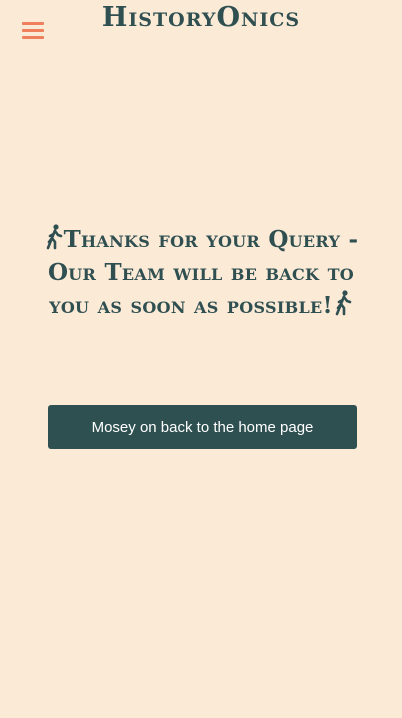 The height and width of the screenshot is (718, 402). Describe the element at coordinates (33, 37) in the screenshot. I see `menu-bar` at that location.